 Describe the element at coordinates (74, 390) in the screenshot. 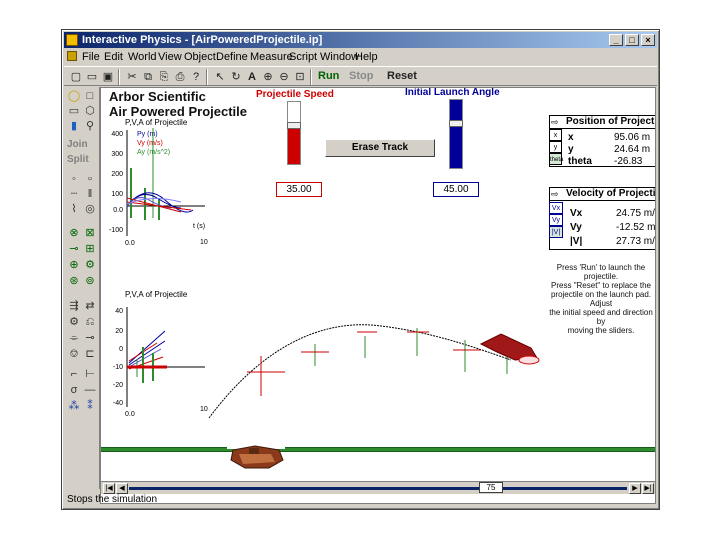

I see `sigma-icon: σ` at that location.